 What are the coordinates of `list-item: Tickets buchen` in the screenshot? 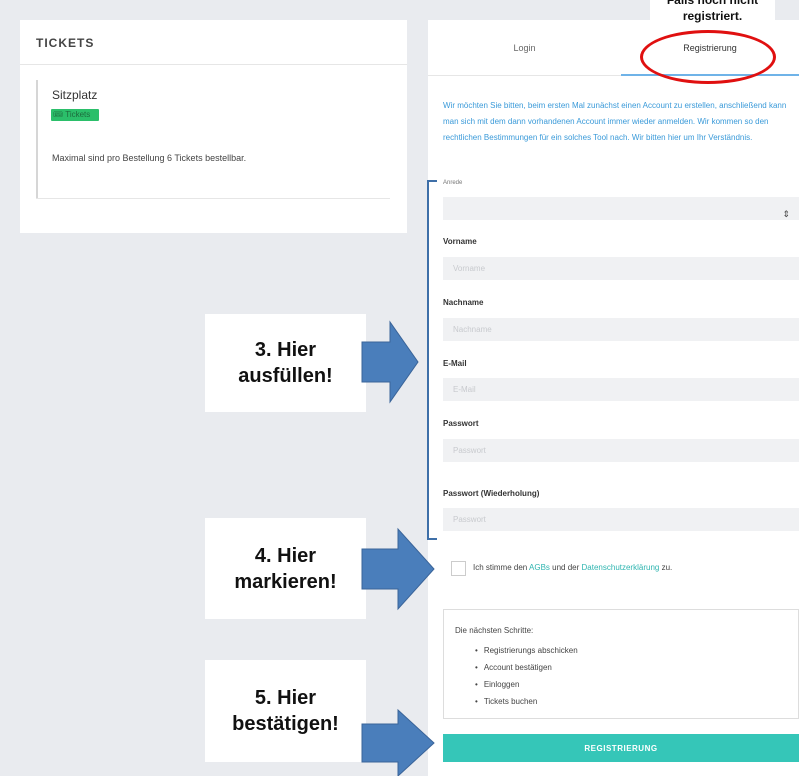 It's located at (526, 701).